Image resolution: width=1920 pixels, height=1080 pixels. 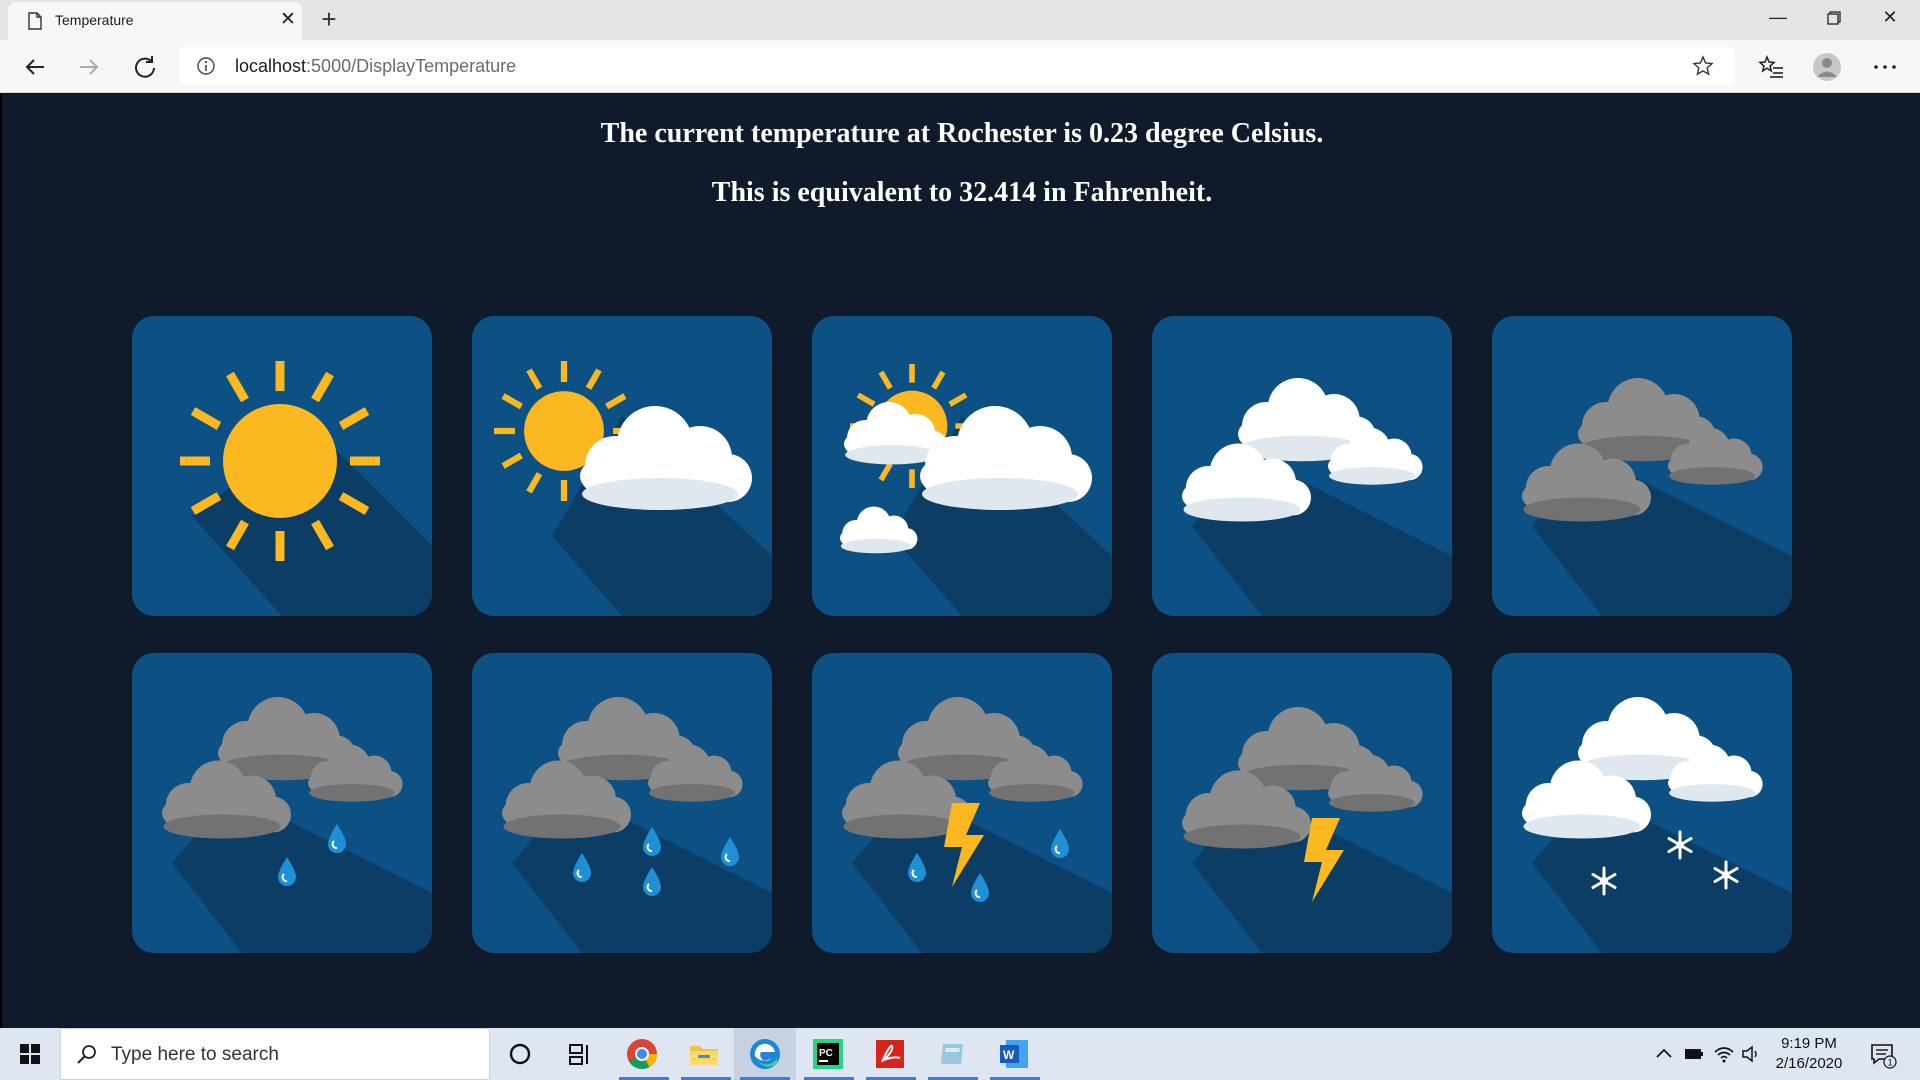 I want to click on refresh-icon, so click(x=145, y=67).